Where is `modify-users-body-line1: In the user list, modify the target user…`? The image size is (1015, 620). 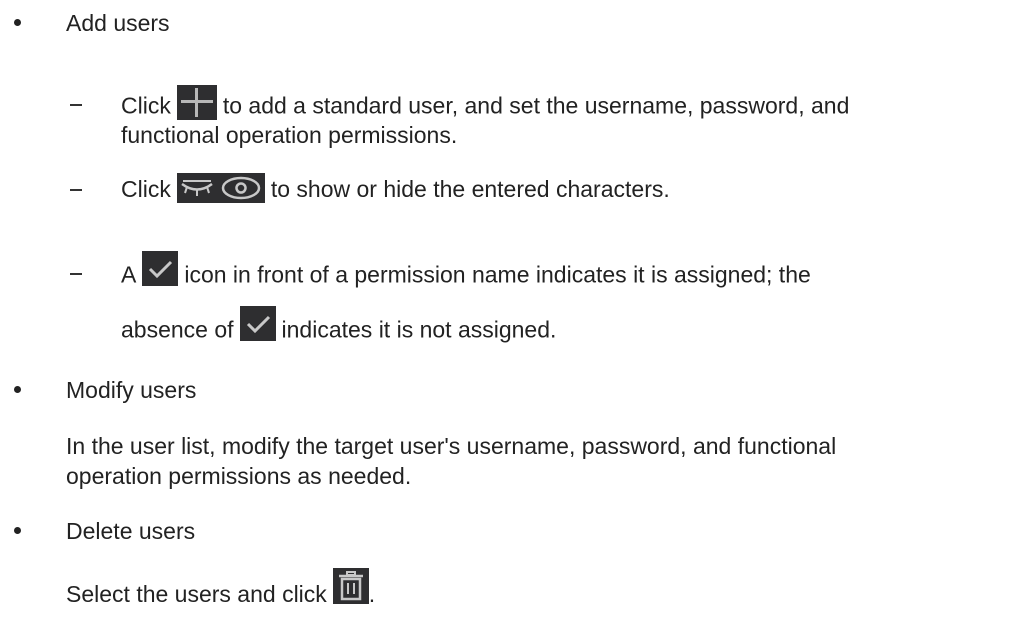
modify-users-body-line1: In the user list, modify the target user… is located at coordinates (451, 446).